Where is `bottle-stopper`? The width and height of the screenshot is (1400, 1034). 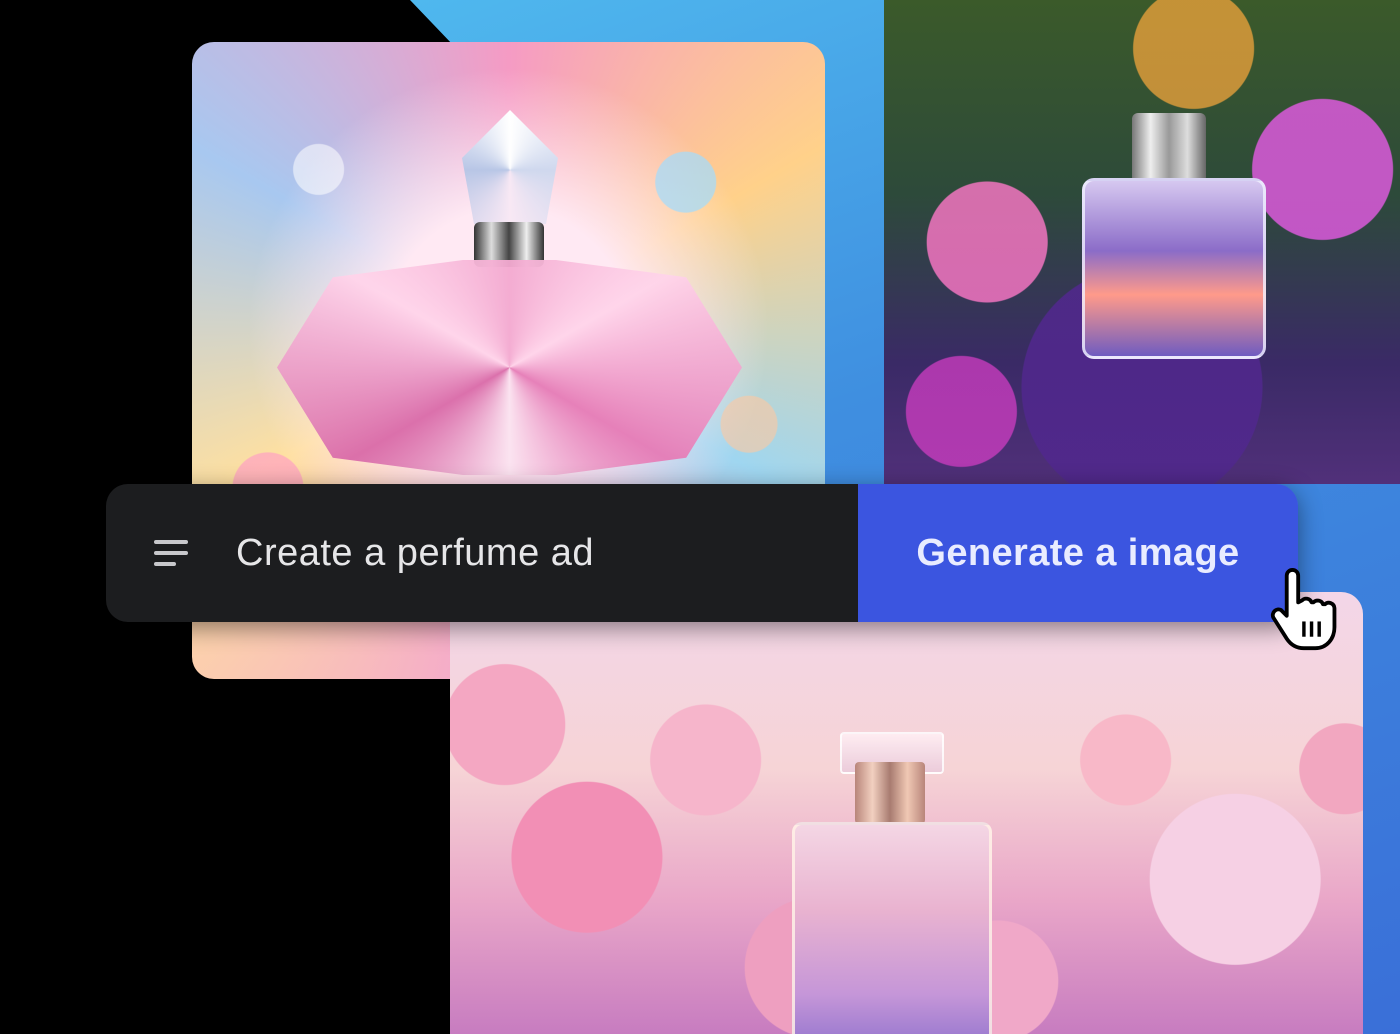
bottle-stopper is located at coordinates (510, 167).